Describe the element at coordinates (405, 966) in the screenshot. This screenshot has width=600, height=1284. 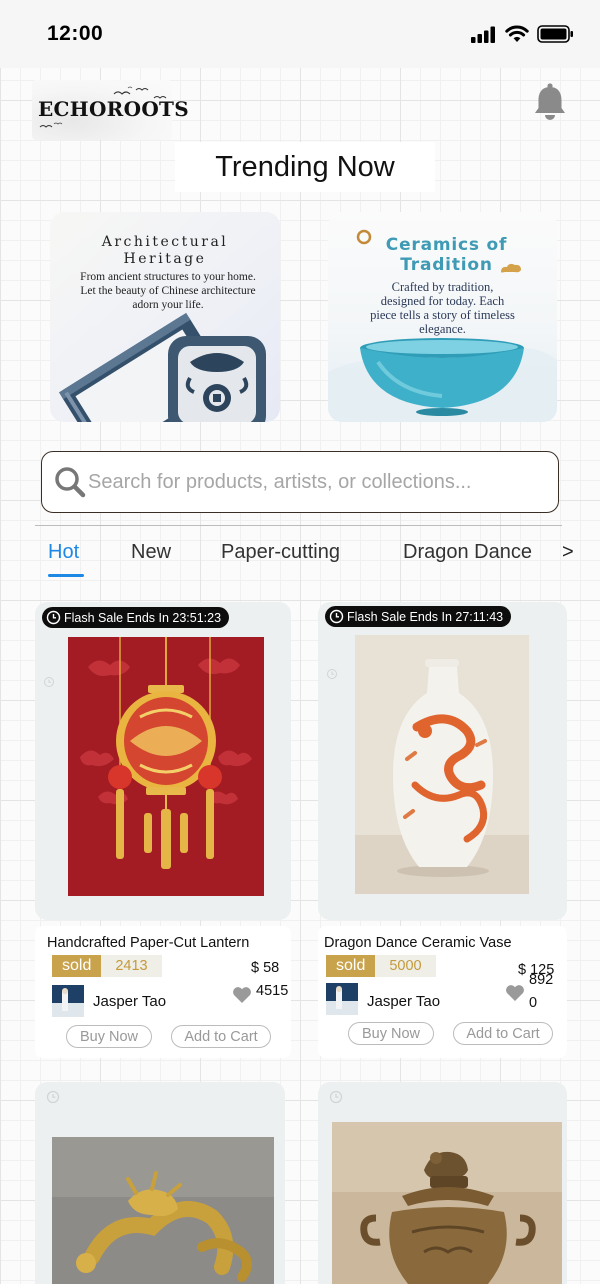
I see `sold-count-2: 5000` at that location.